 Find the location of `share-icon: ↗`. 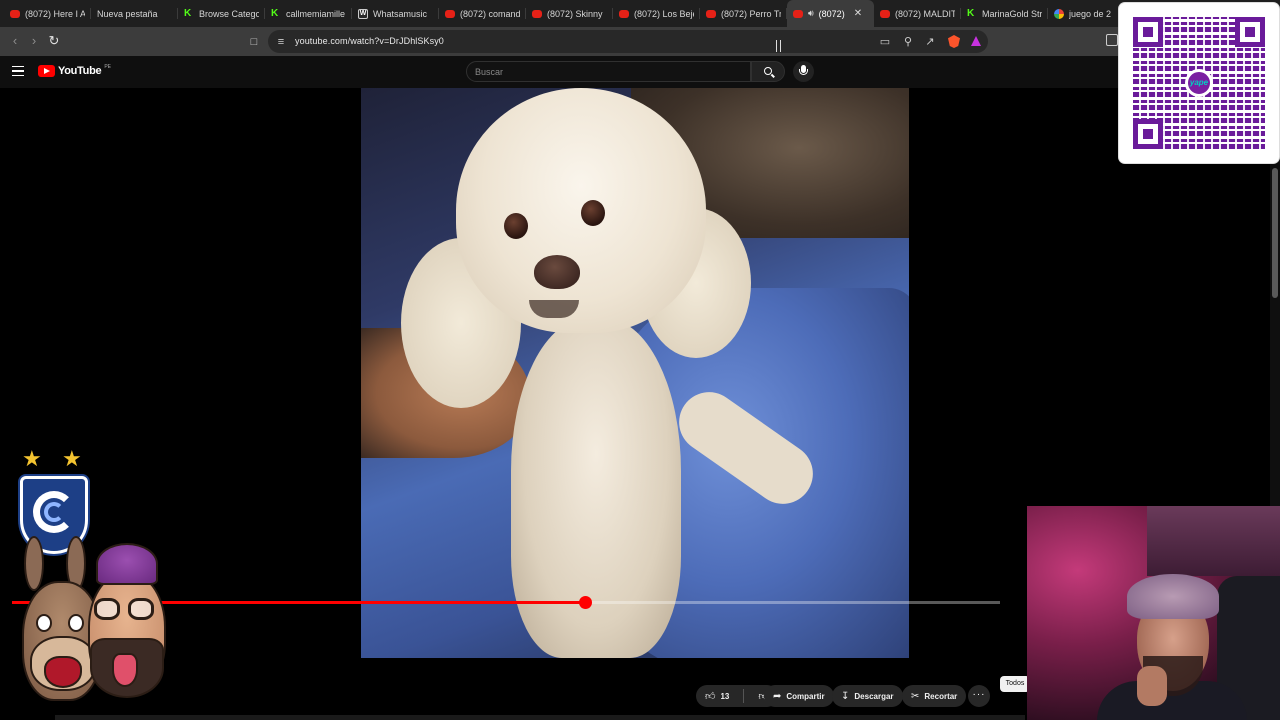

share-icon: ↗ is located at coordinates (930, 42).